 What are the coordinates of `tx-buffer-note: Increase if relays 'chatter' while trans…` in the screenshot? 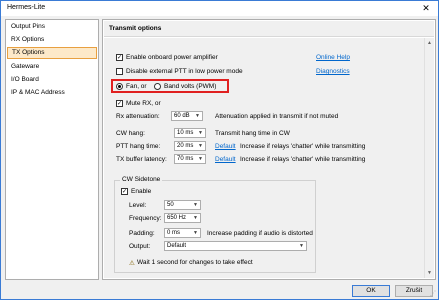 It's located at (303, 159).